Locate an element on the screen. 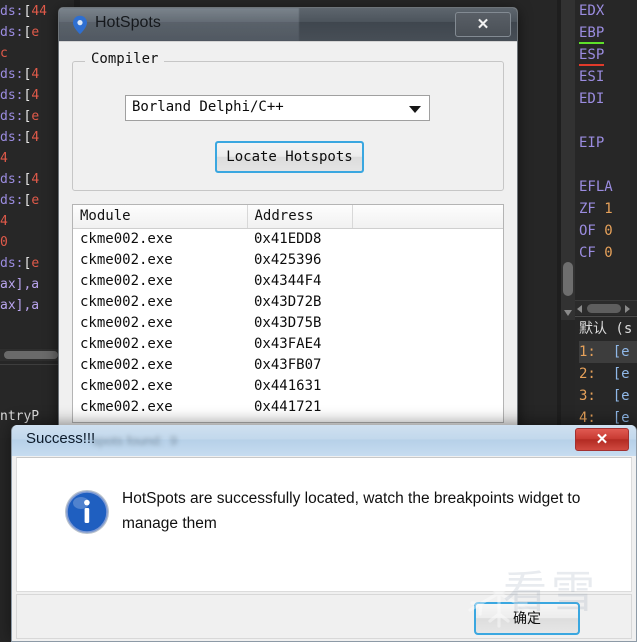 This screenshot has width=637, height=642. register-edx: EDX is located at coordinates (608, 11).